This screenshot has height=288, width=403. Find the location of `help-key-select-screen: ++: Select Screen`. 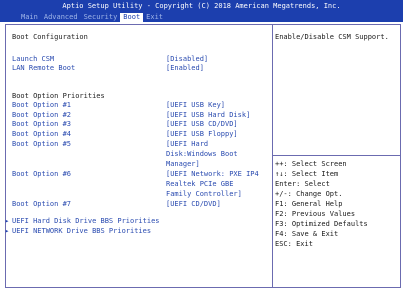

help-key-select-screen: ++: Select Screen is located at coordinates (311, 164).